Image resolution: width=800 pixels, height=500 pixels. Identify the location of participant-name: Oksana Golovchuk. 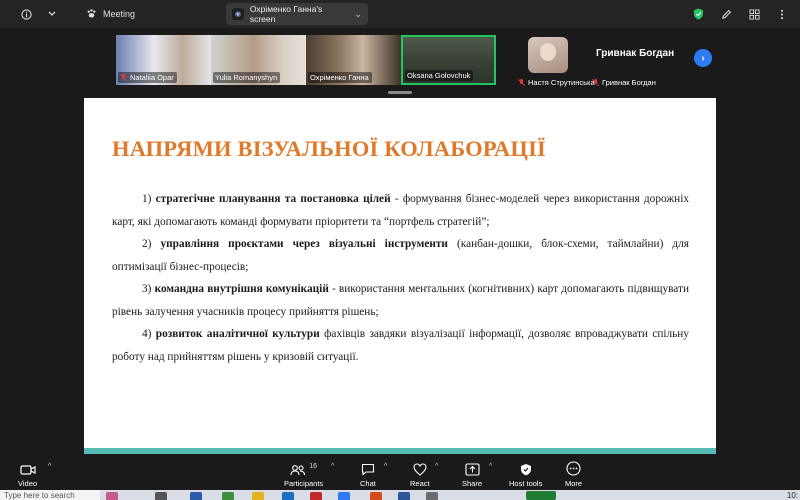
(439, 75).